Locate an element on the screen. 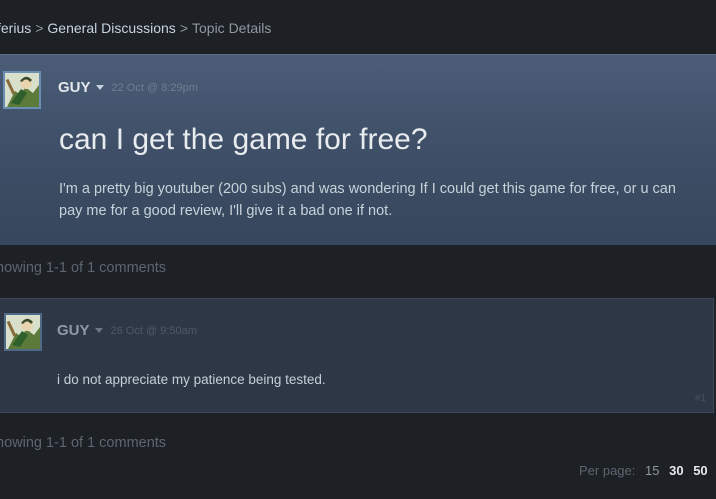 The image size is (716, 499). comment-timestamp: 26 Oct @ 9:50am is located at coordinates (153, 330).